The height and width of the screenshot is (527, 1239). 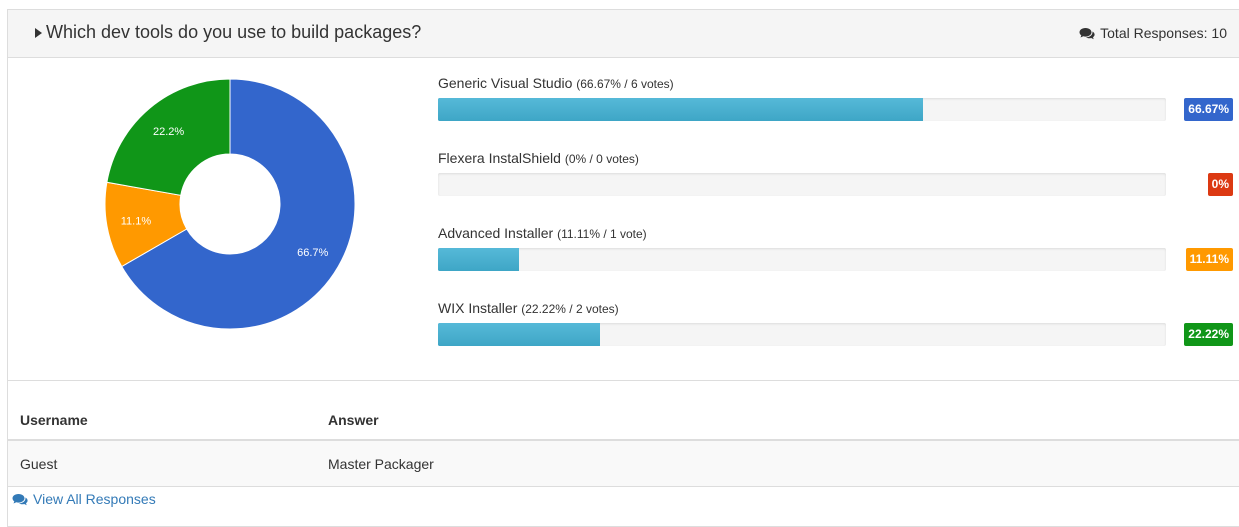 I want to click on option-label: WIX Installer (22.22% / 2 votes), so click(x=835, y=308).